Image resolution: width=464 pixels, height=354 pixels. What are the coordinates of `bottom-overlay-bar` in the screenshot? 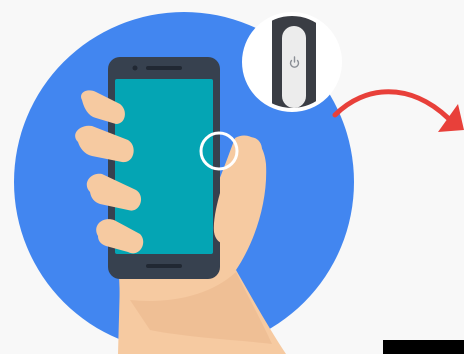 It's located at (423, 347).